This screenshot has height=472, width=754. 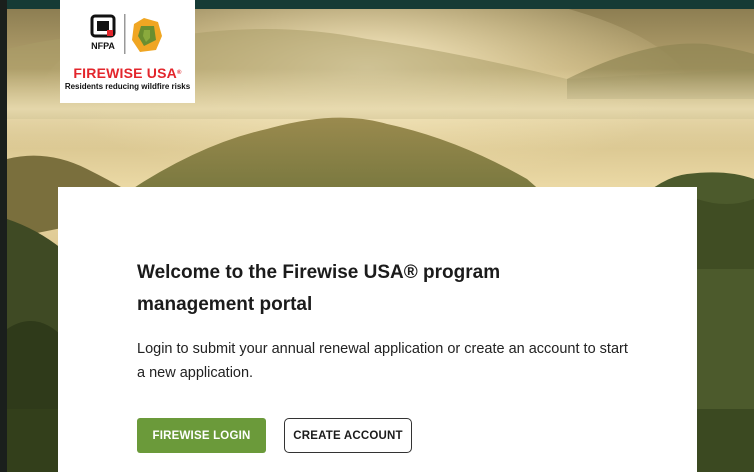 I want to click on nfpa-firewise-emblem-icon: NFPA, so click(x=126, y=34).